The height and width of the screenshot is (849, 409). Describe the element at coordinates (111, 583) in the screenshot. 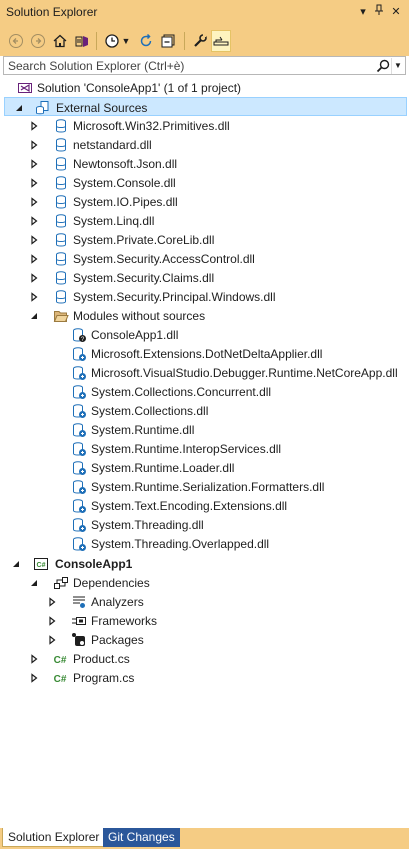

I see `tree-item-label: Dependencies` at that location.